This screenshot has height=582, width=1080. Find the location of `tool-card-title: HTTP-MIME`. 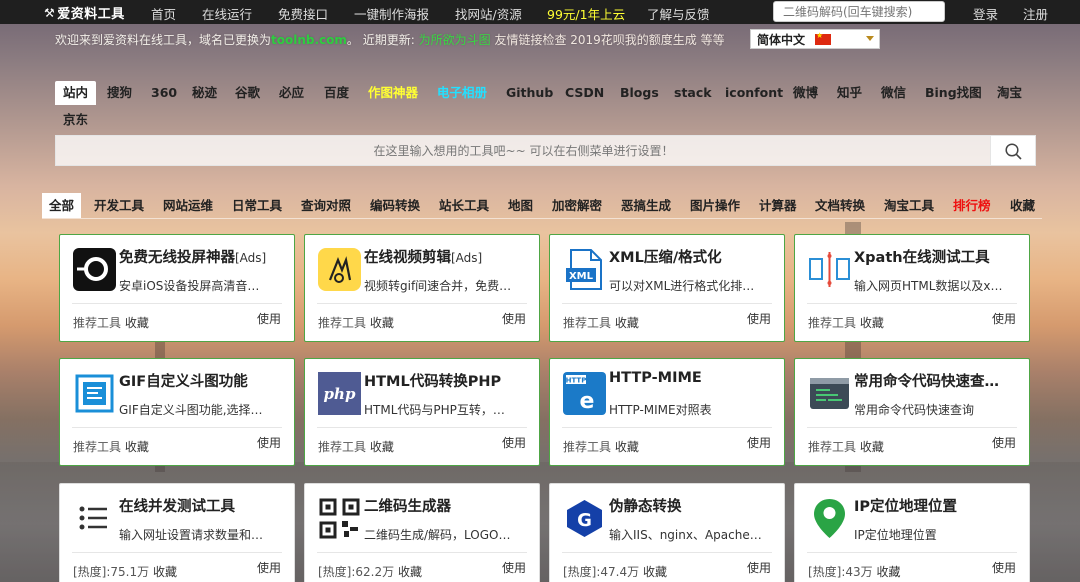

tool-card-title: HTTP-MIME is located at coordinates (694, 378).